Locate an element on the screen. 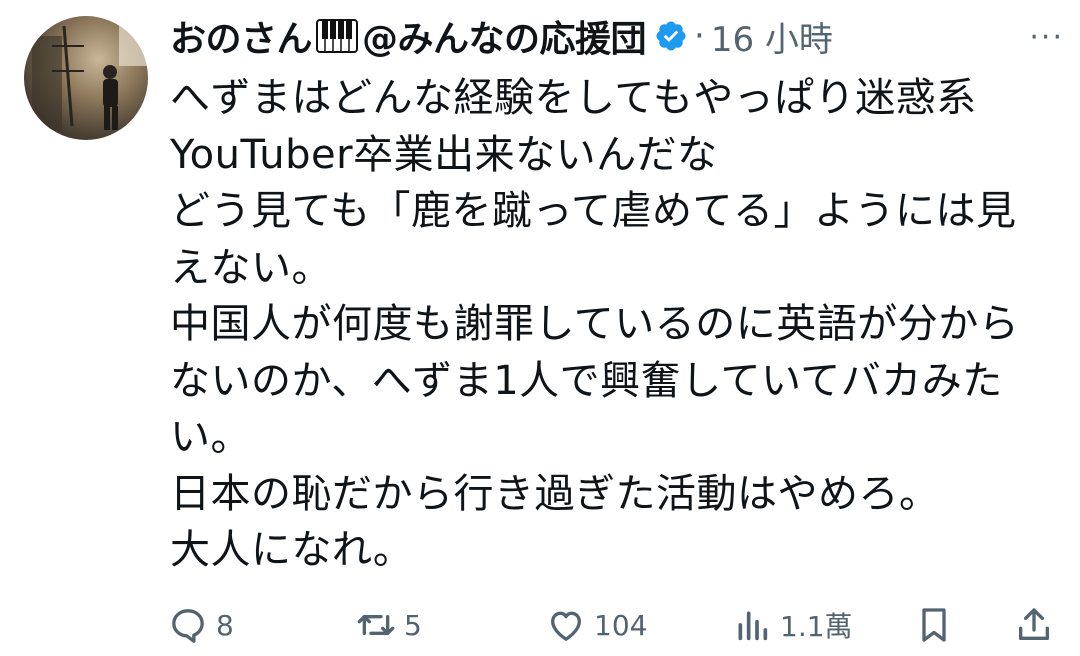 This screenshot has height=656, width=1080. bookmark-icon is located at coordinates (934, 625).